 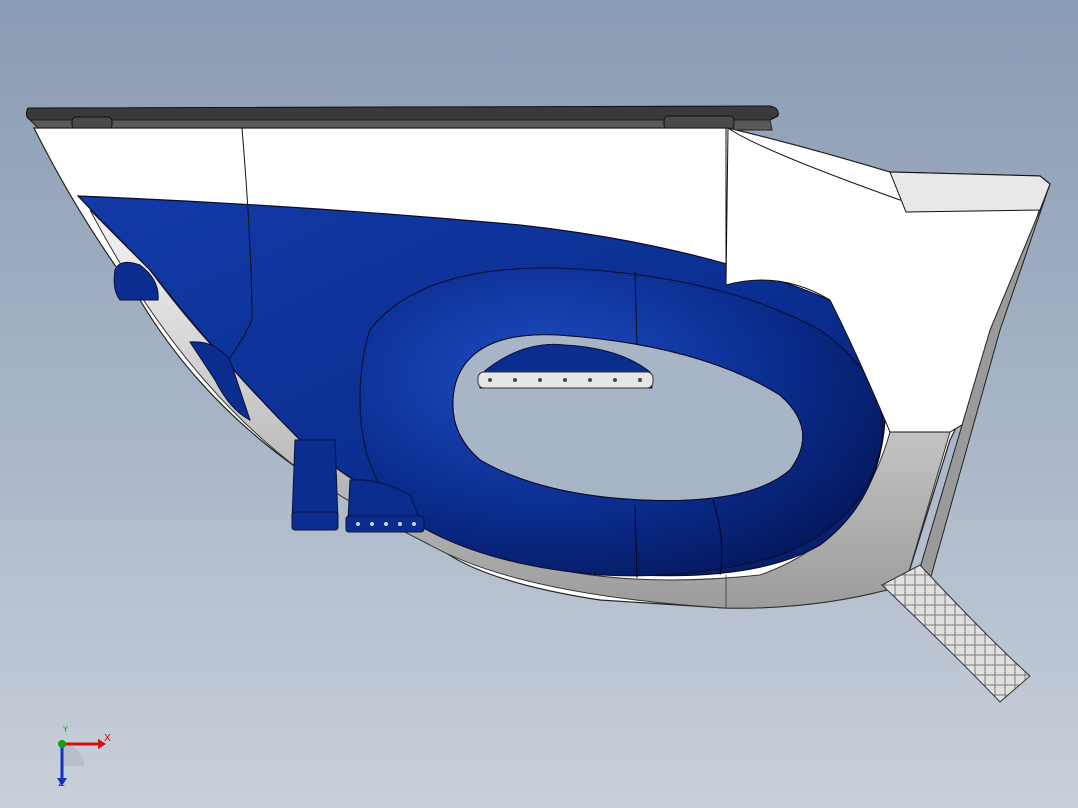 What do you see at coordinates (956, 633) in the screenshot?
I see `power-cord-guard` at bounding box center [956, 633].